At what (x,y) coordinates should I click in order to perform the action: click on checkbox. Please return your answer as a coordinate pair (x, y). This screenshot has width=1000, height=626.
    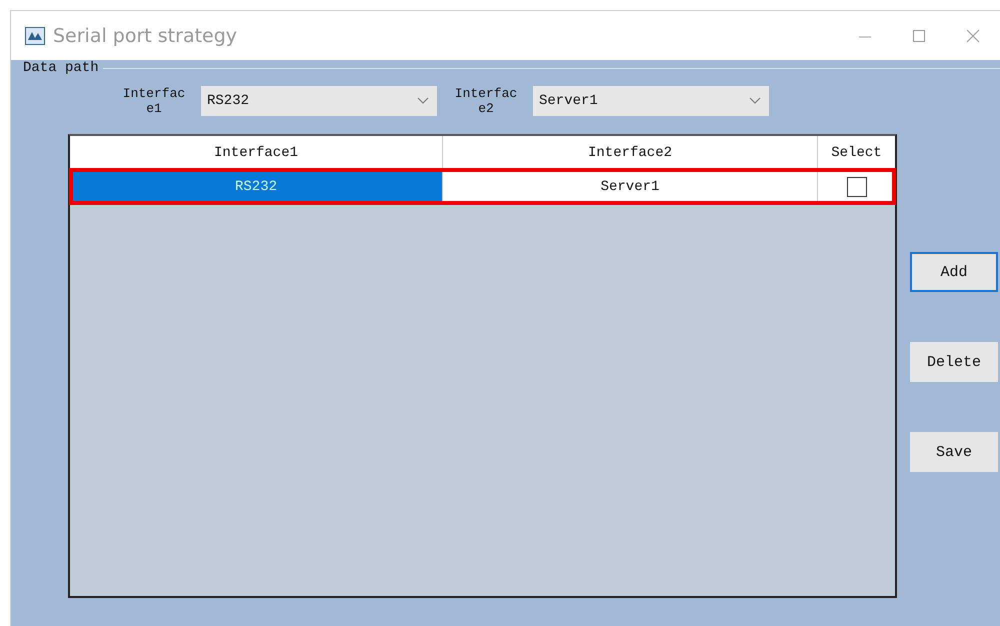
    Looking at the image, I should click on (856, 186).